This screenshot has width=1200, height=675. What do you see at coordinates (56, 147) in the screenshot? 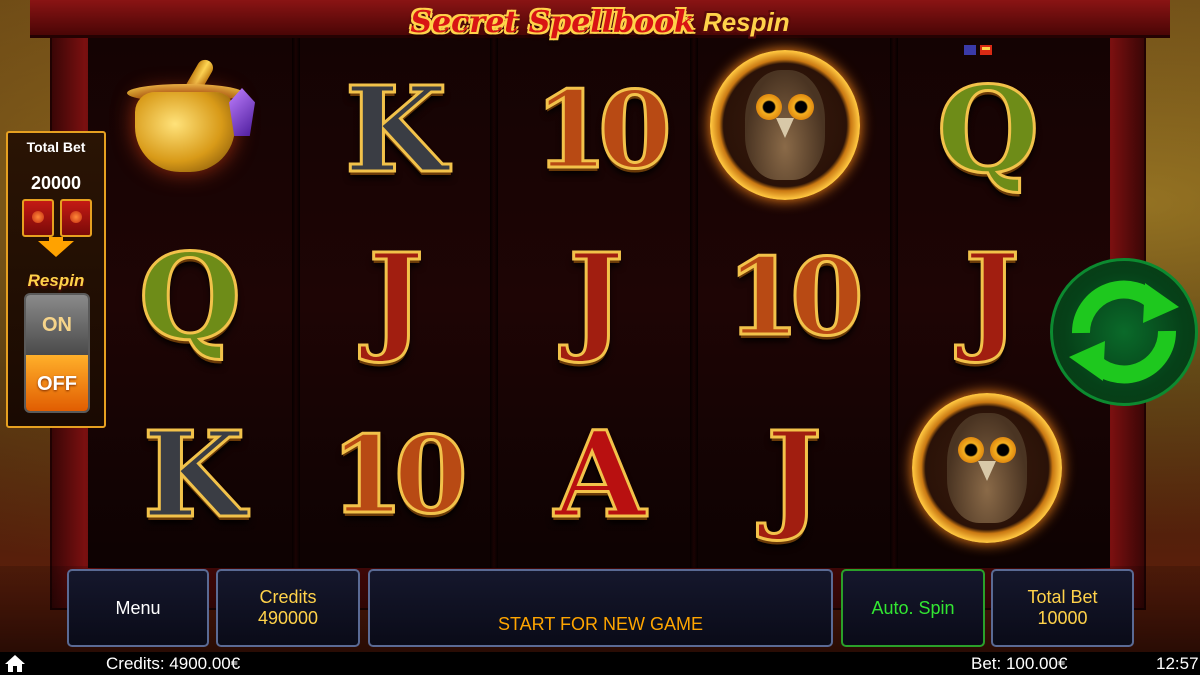
I see `respin-total-bet-label: Total Bet` at bounding box center [56, 147].